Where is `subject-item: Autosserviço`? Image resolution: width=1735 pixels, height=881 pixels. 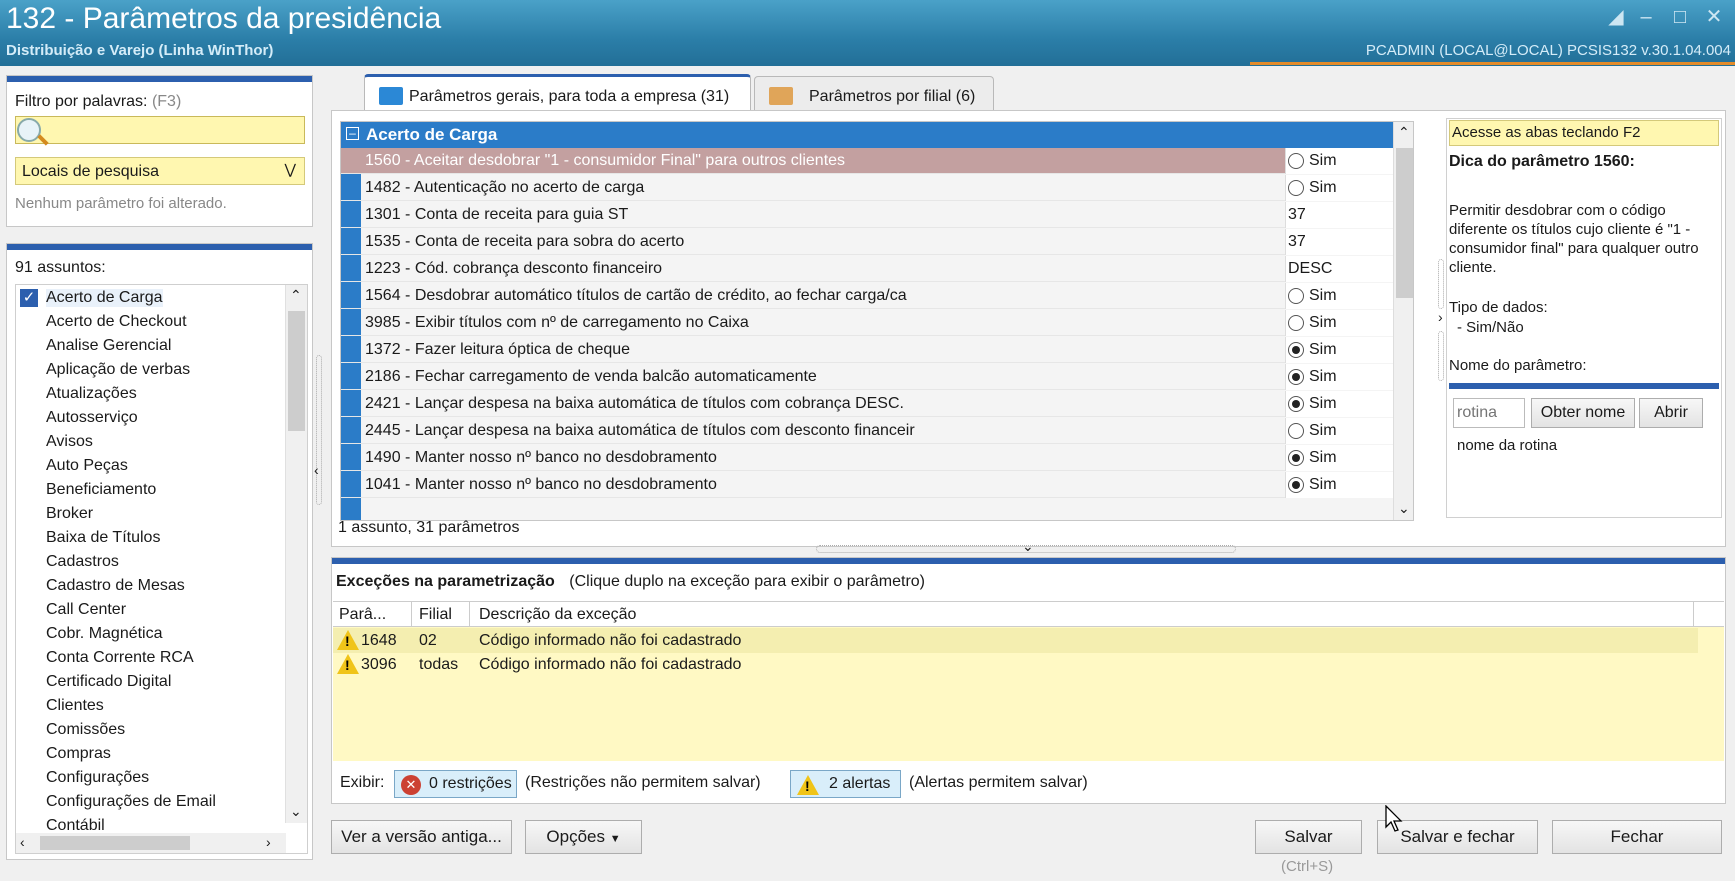
subject-item: Autosserviço is located at coordinates (92, 418).